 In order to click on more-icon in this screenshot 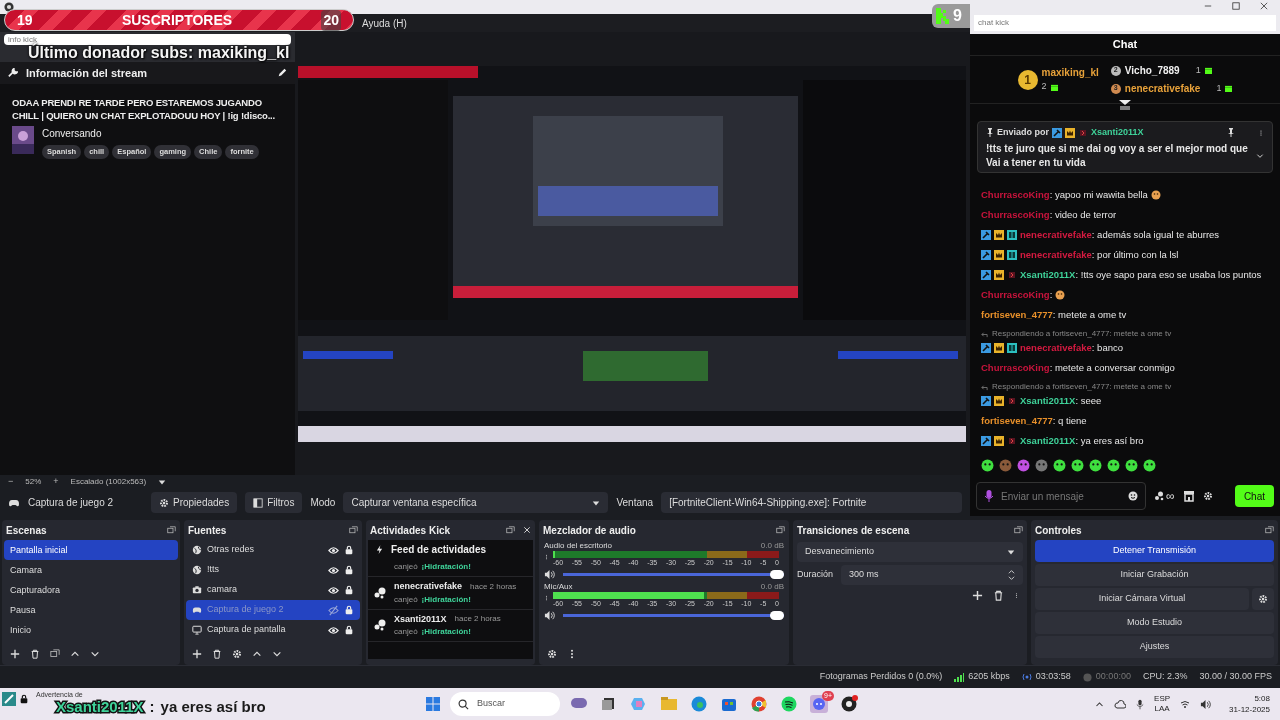, I will do `click(1016, 595)`.